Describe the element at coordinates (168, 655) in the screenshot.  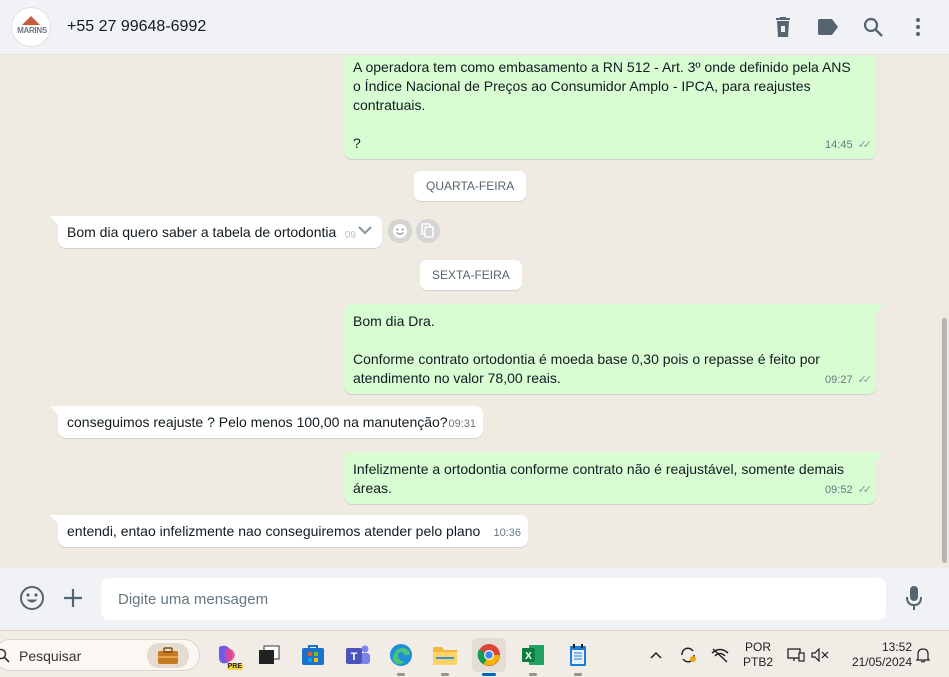
I see `briefcase-icon` at that location.